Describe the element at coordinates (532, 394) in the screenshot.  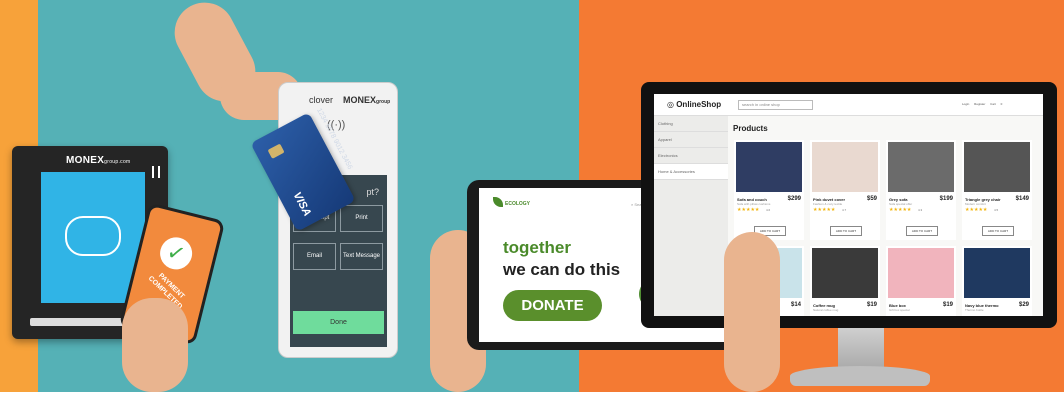
I see `bottom-strip` at that location.